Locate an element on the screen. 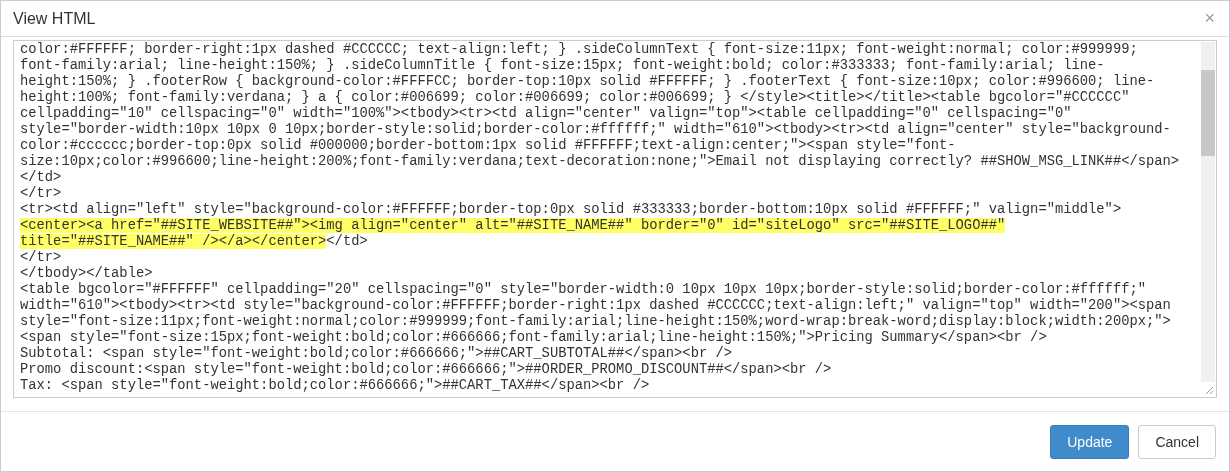 The image size is (1230, 472). code-text: Subtotal: <span style="font-weight:bold;color:#666666;">##CART_SUBTOTAL##</span><br /> is located at coordinates (376, 353).